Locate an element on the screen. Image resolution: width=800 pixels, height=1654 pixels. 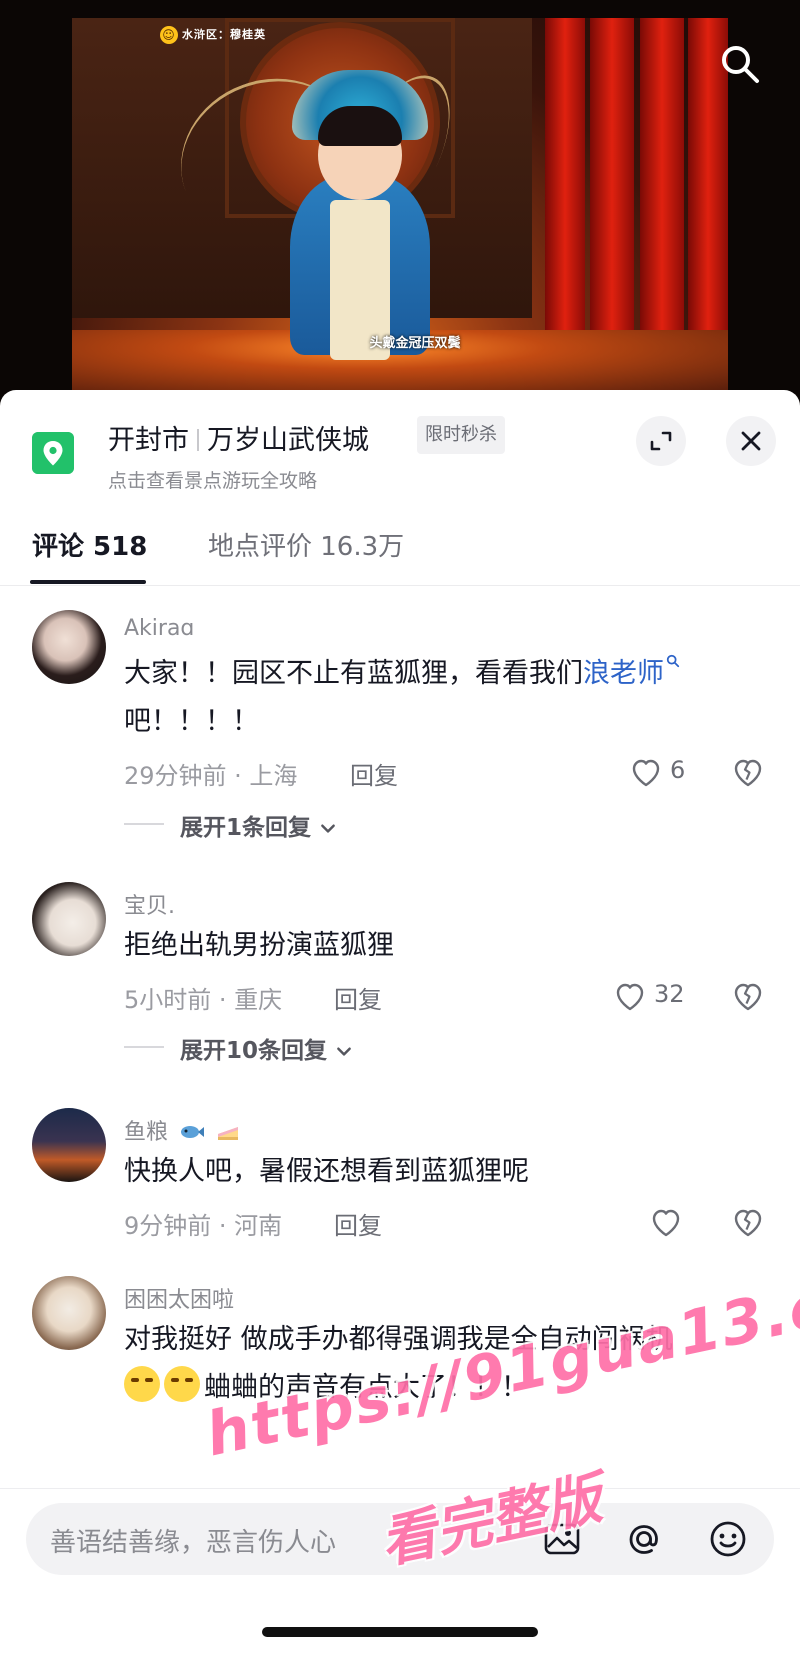
active-tab-indicator is located at coordinates (88, 582).